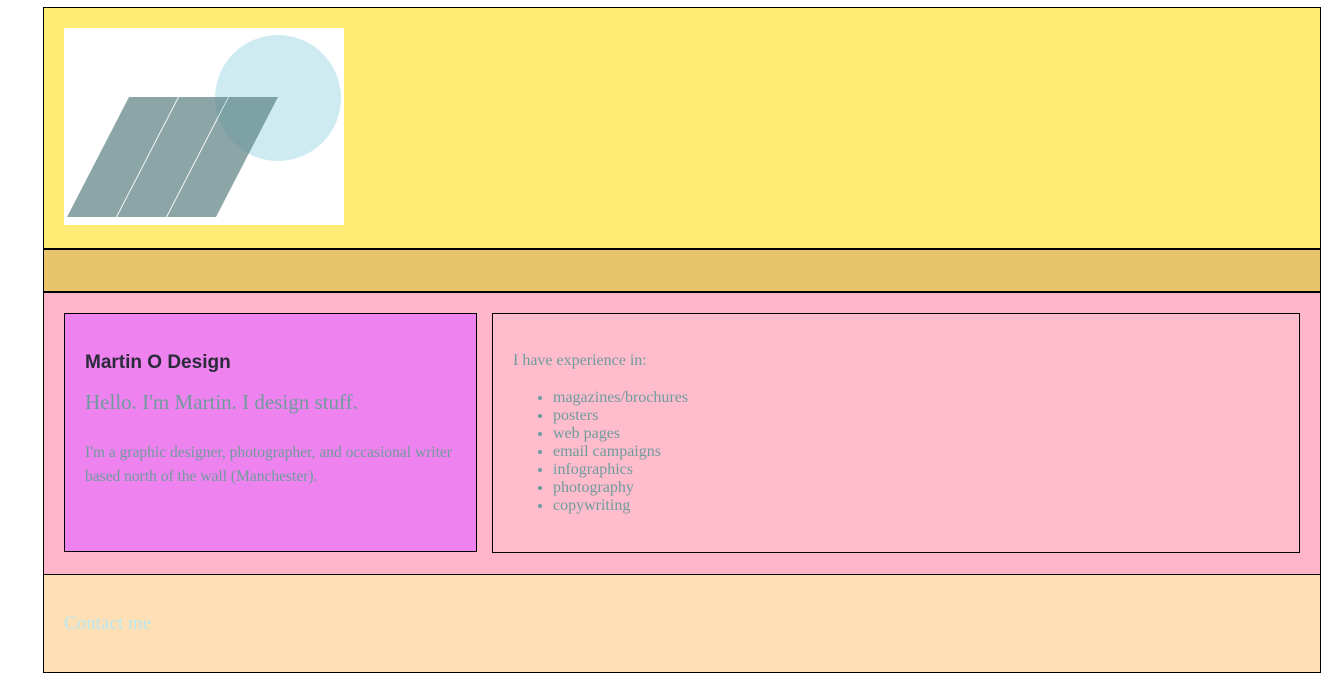 This screenshot has width=1329, height=683. What do you see at coordinates (107, 624) in the screenshot?
I see `contact-link: Contact me` at bounding box center [107, 624].